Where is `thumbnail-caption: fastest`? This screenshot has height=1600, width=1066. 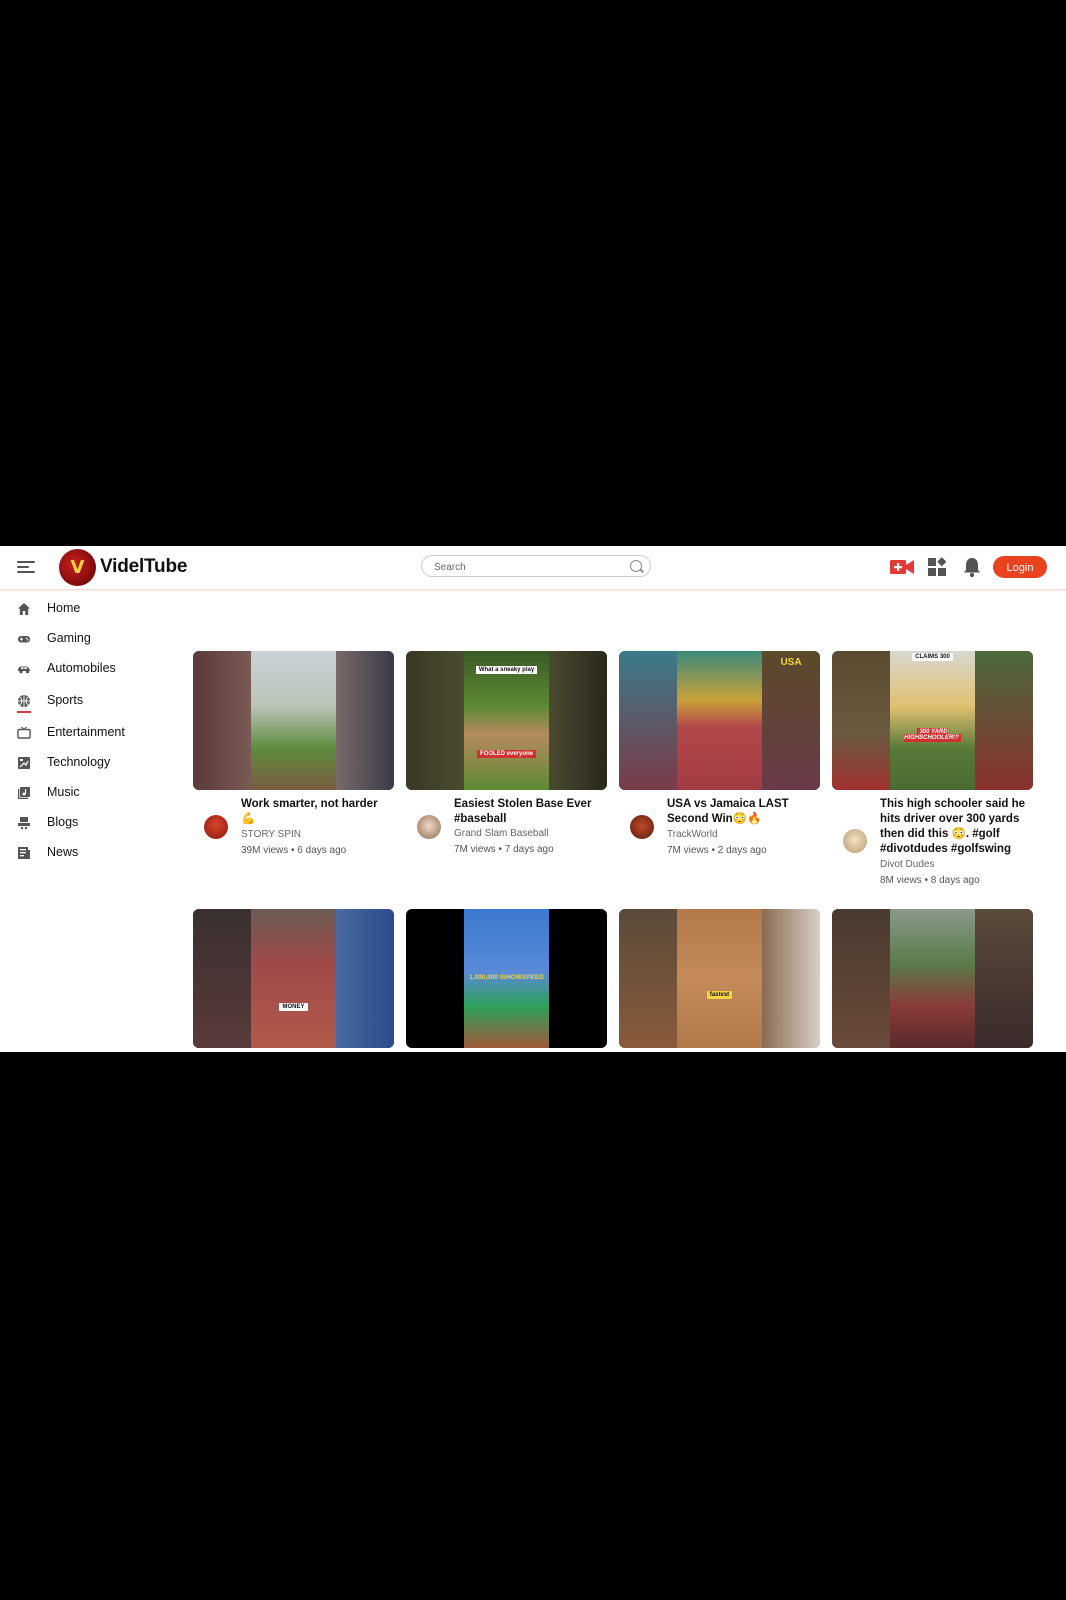
thumbnail-caption: fastest is located at coordinates (719, 995).